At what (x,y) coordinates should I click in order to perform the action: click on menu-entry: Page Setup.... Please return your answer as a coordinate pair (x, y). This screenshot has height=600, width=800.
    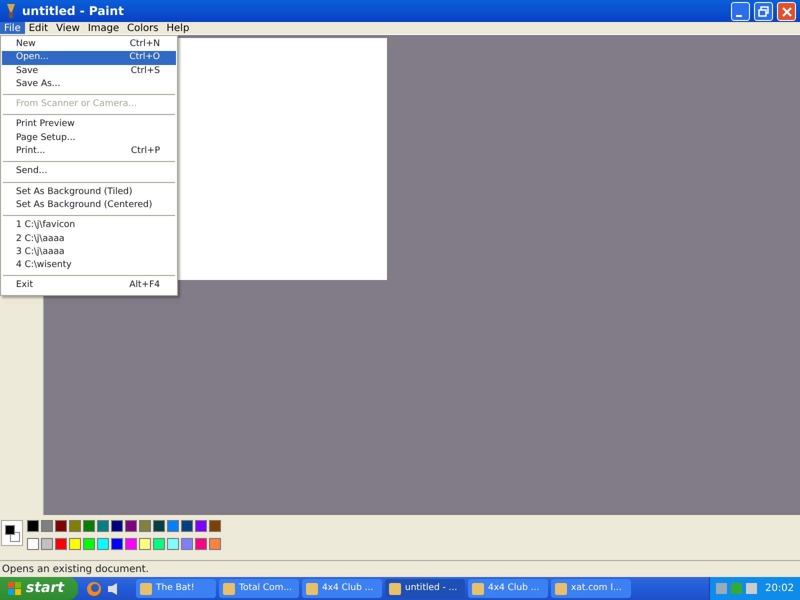
    Looking at the image, I should click on (89, 139).